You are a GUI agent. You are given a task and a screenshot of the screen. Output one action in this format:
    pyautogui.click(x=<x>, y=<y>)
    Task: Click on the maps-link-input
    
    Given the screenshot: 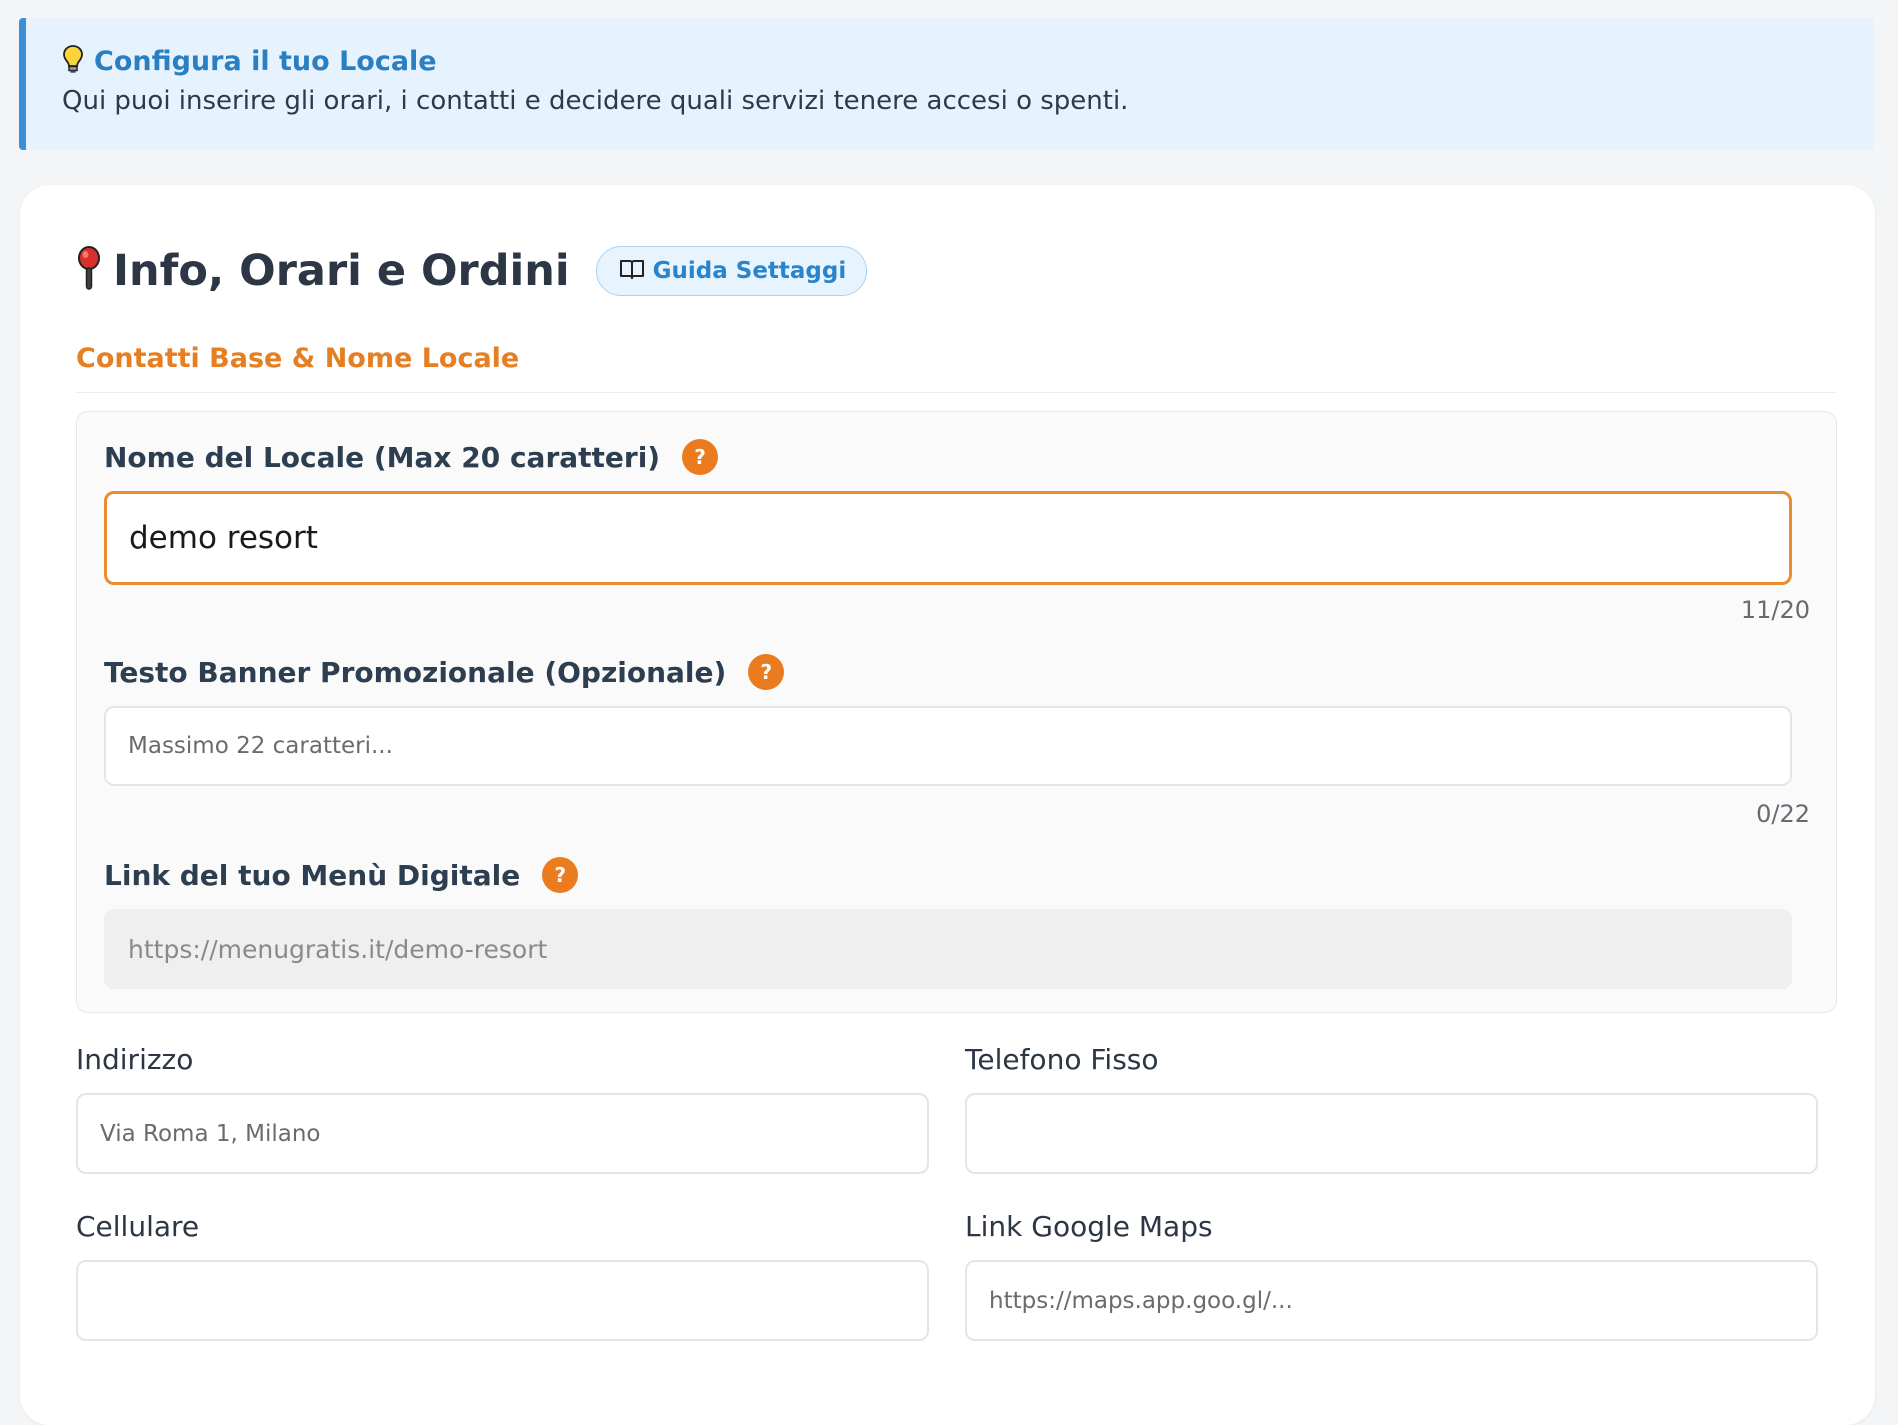 What is the action you would take?
    pyautogui.click(x=1391, y=1300)
    